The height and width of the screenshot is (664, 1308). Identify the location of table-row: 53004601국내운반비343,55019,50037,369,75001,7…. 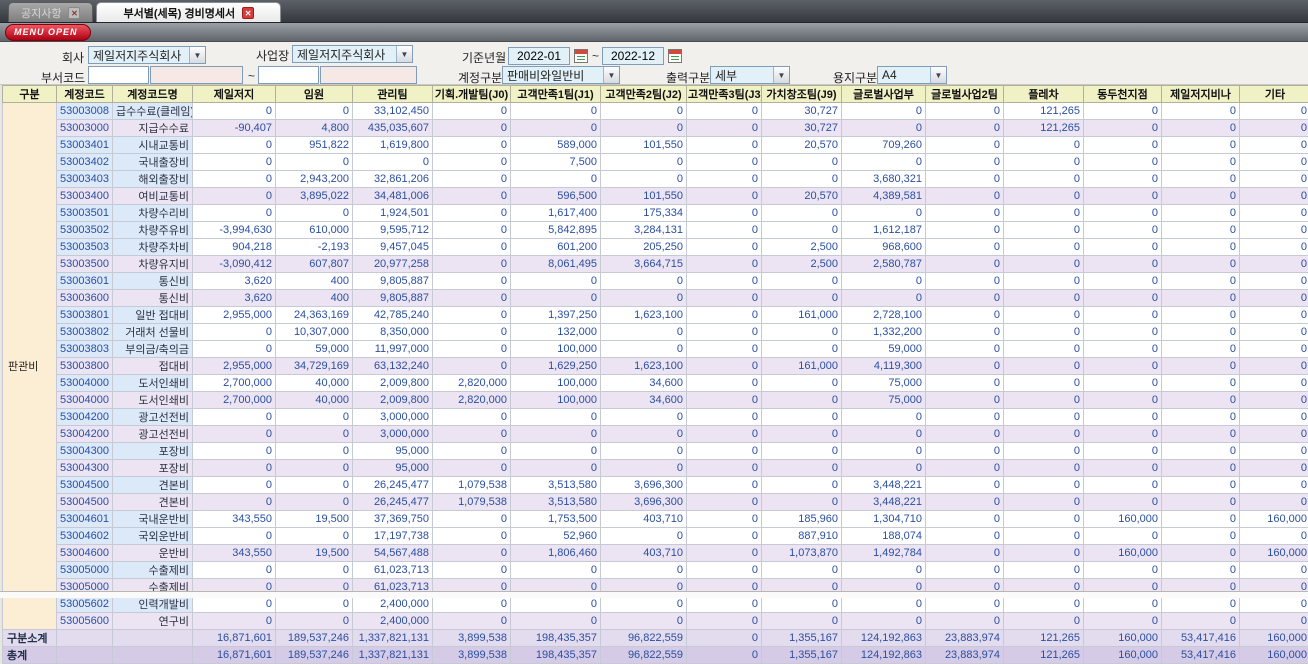
(655, 519).